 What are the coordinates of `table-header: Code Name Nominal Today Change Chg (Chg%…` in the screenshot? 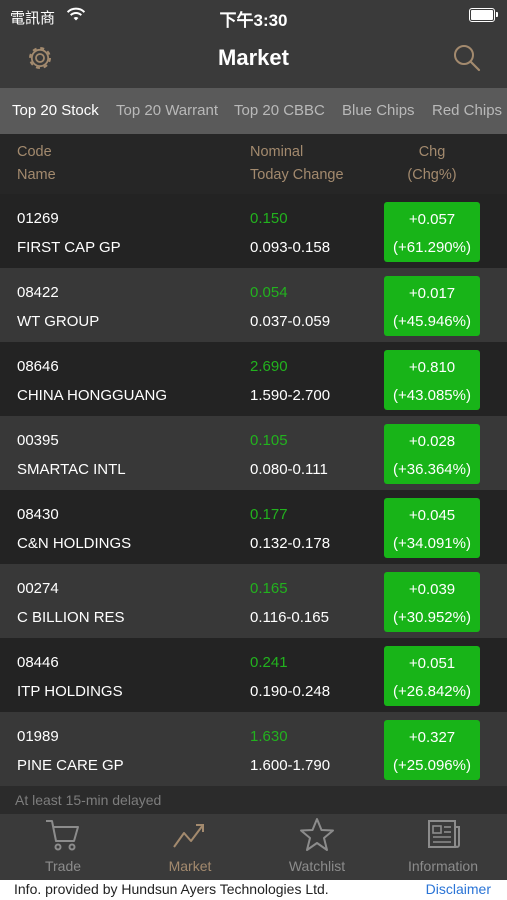 It's located at (253, 164).